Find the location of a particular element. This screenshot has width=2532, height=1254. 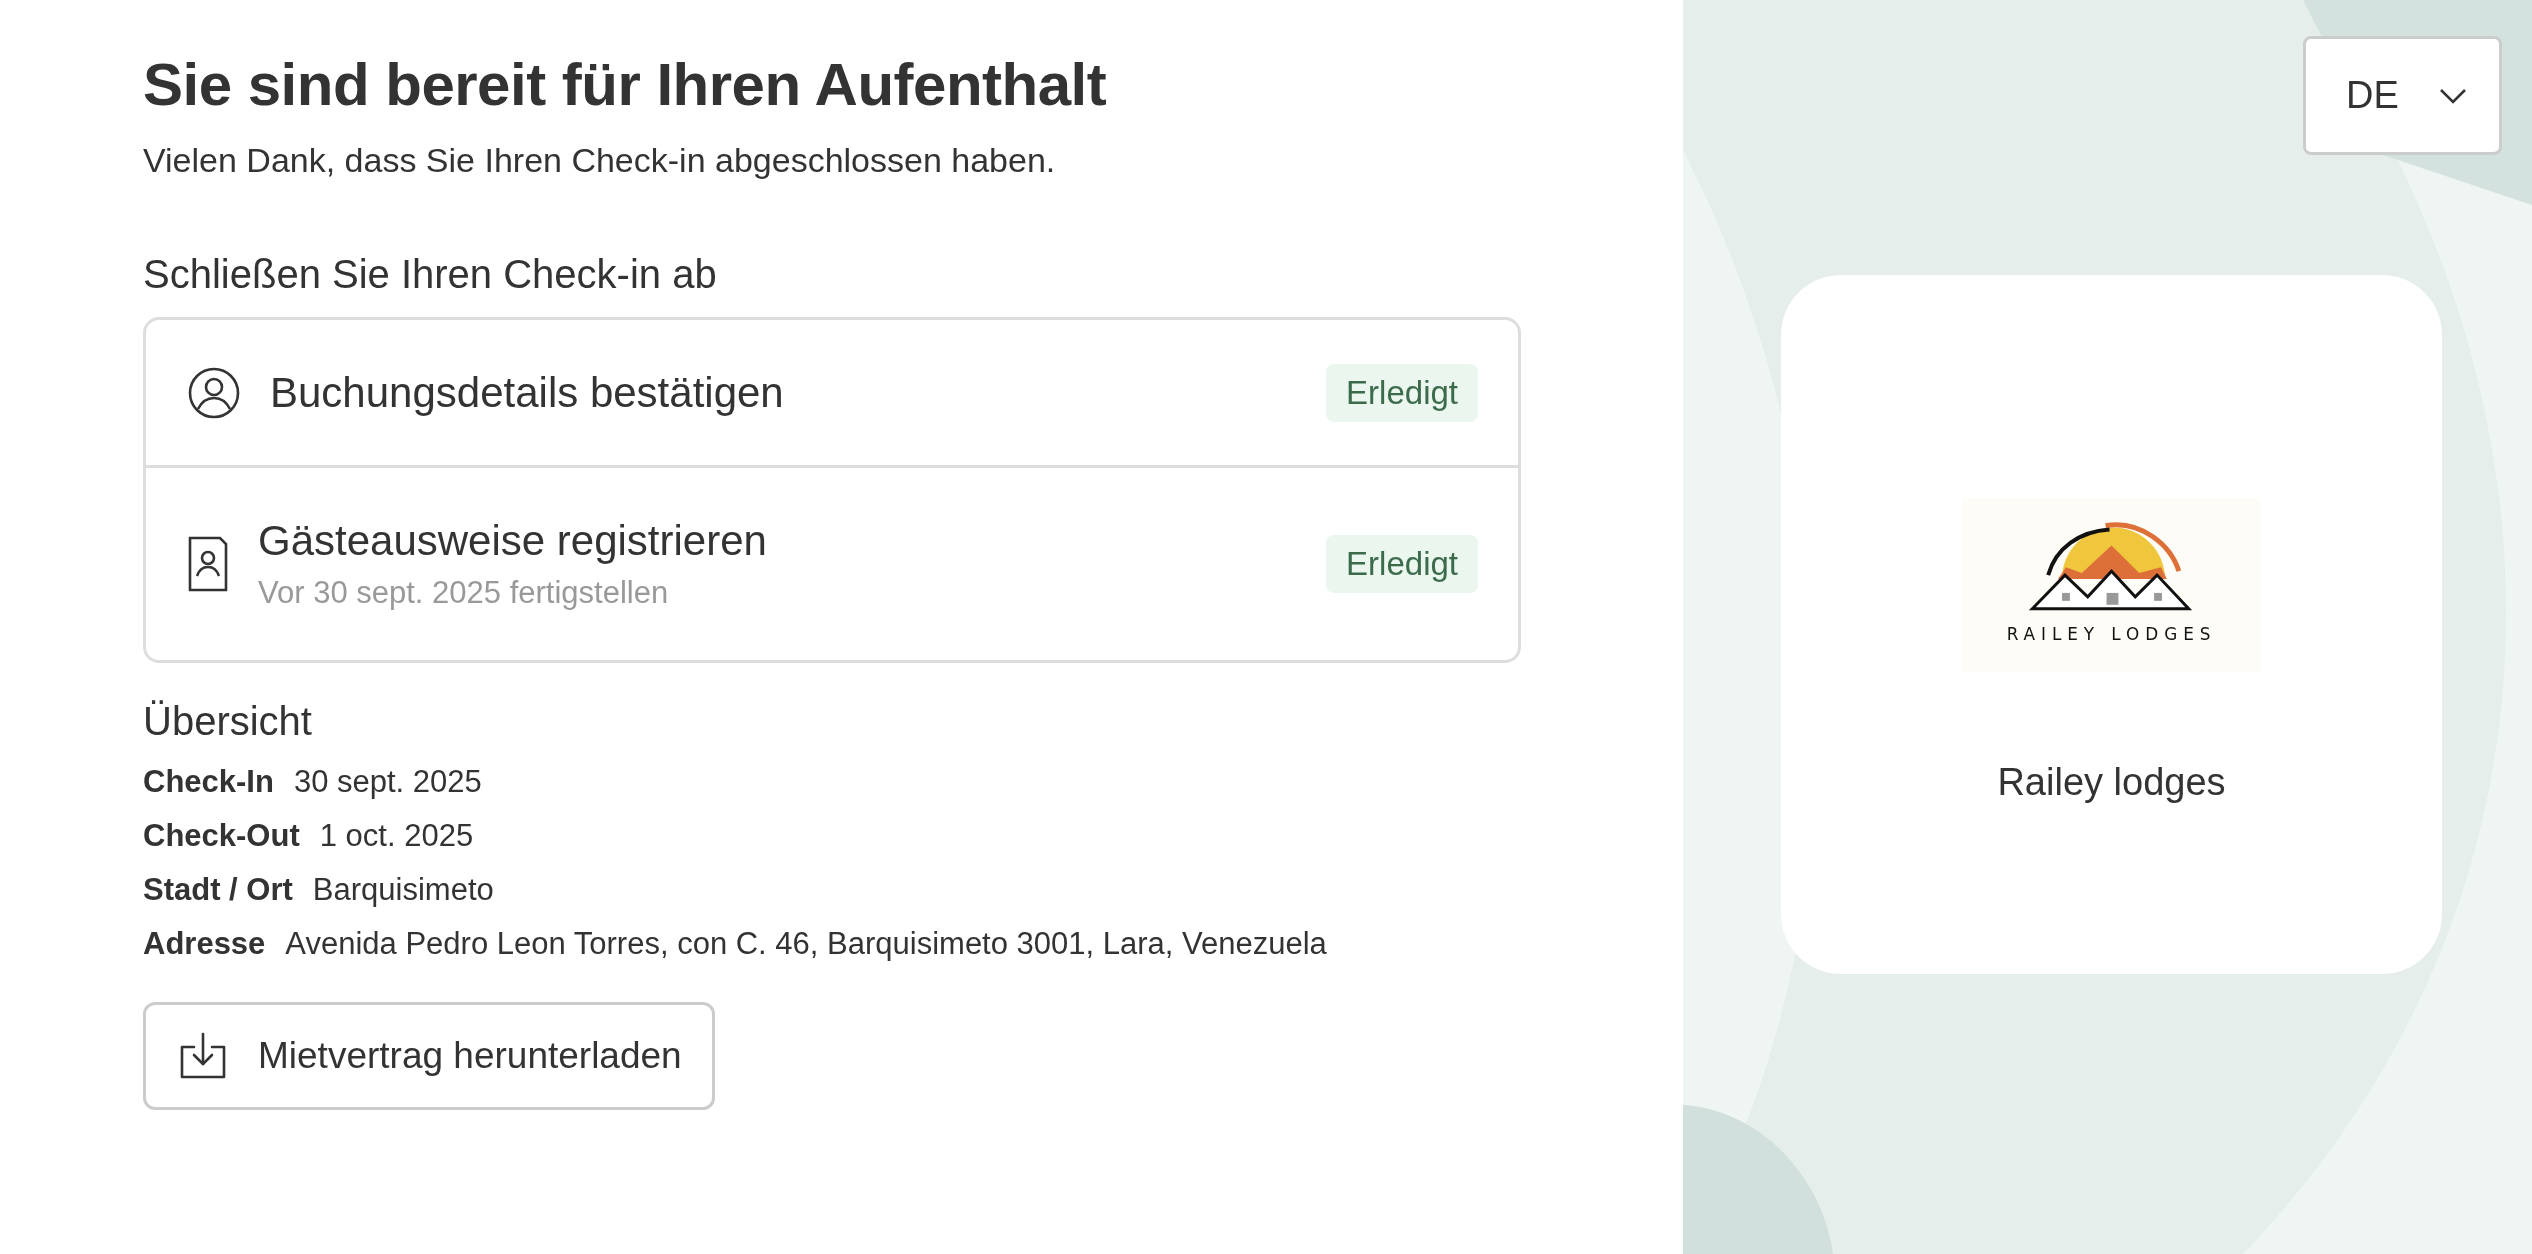

step-deadline: Vor 30 sept. 2025 fertigstellen is located at coordinates (463, 593).